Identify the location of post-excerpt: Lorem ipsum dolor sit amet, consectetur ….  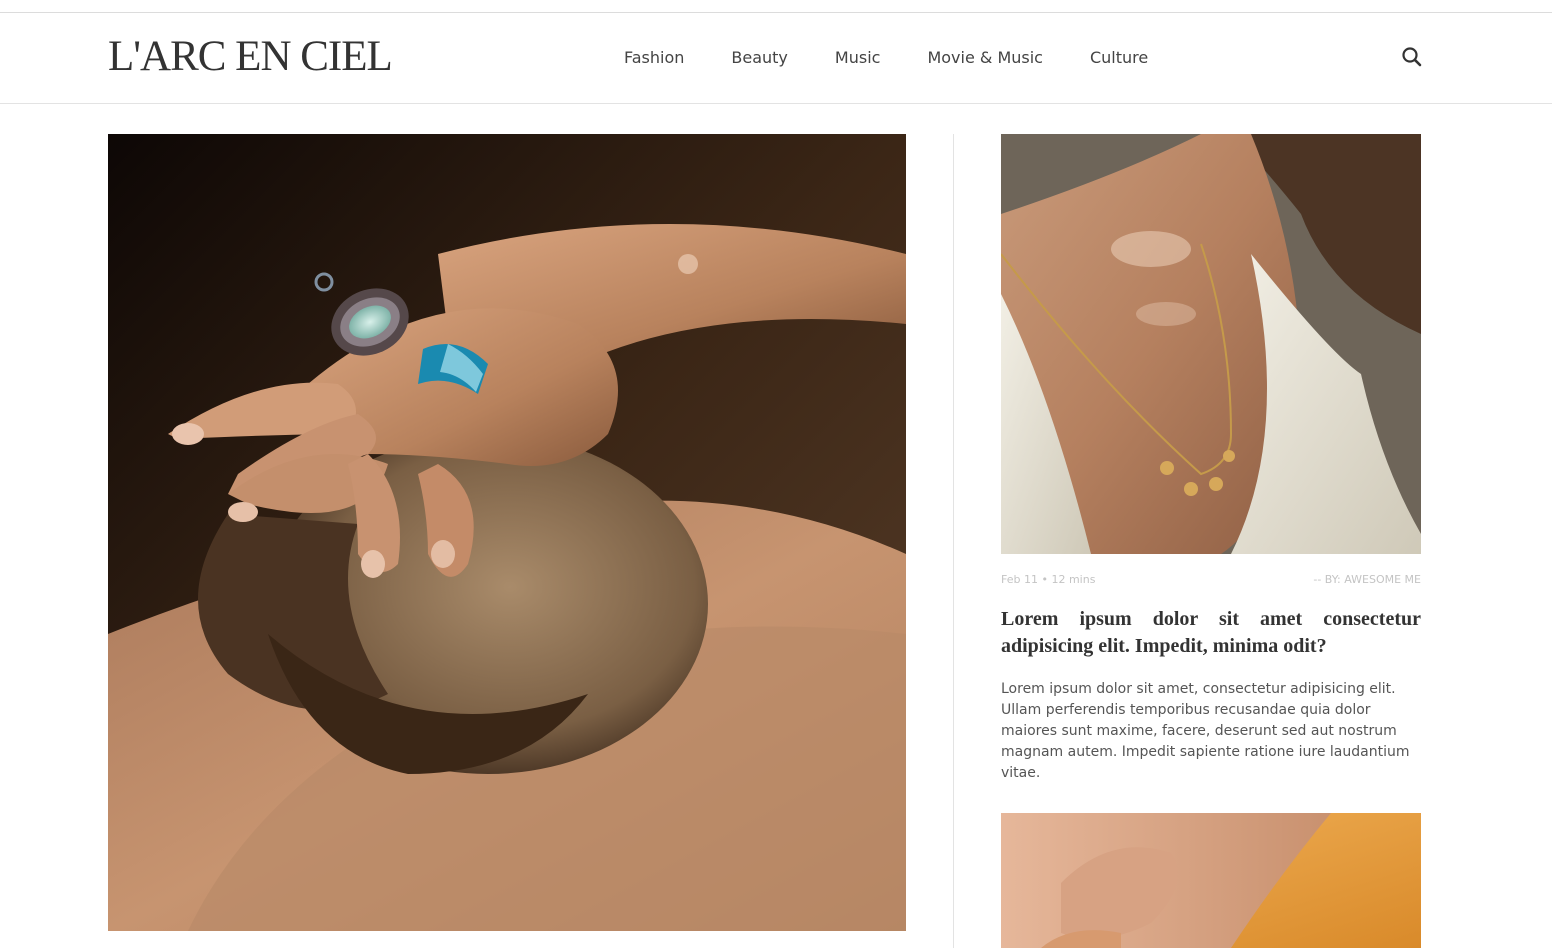
(1205, 731).